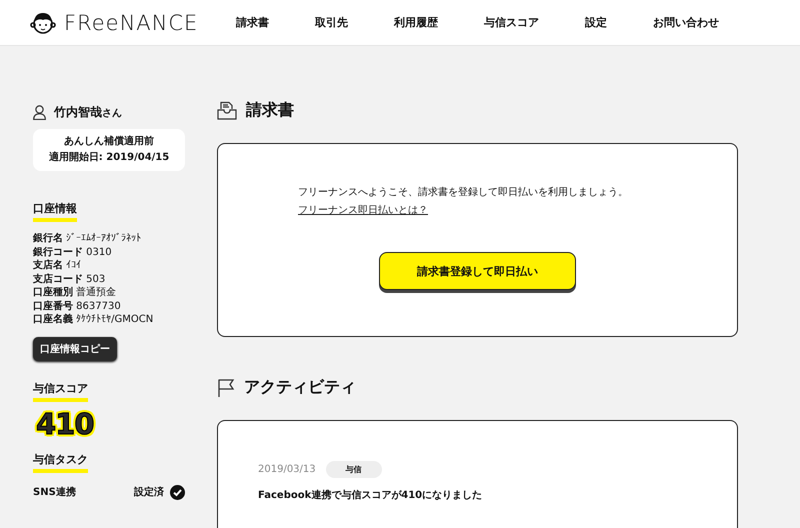  What do you see at coordinates (60, 462) in the screenshot?
I see `section-heading: 与信タスク` at bounding box center [60, 462].